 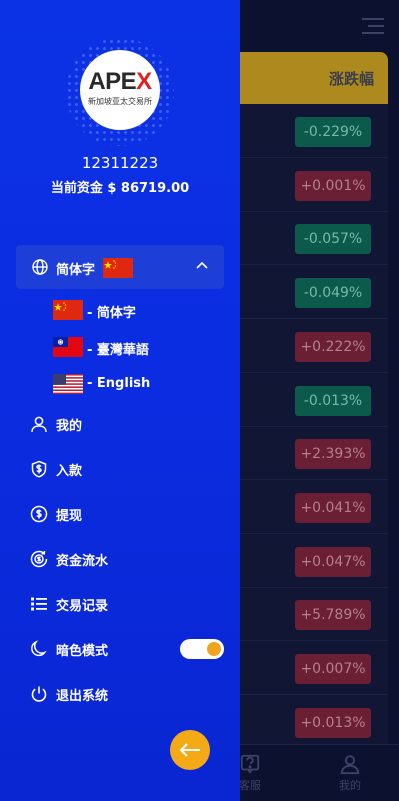 I want to click on change-badge: +0.041%, so click(x=333, y=507).